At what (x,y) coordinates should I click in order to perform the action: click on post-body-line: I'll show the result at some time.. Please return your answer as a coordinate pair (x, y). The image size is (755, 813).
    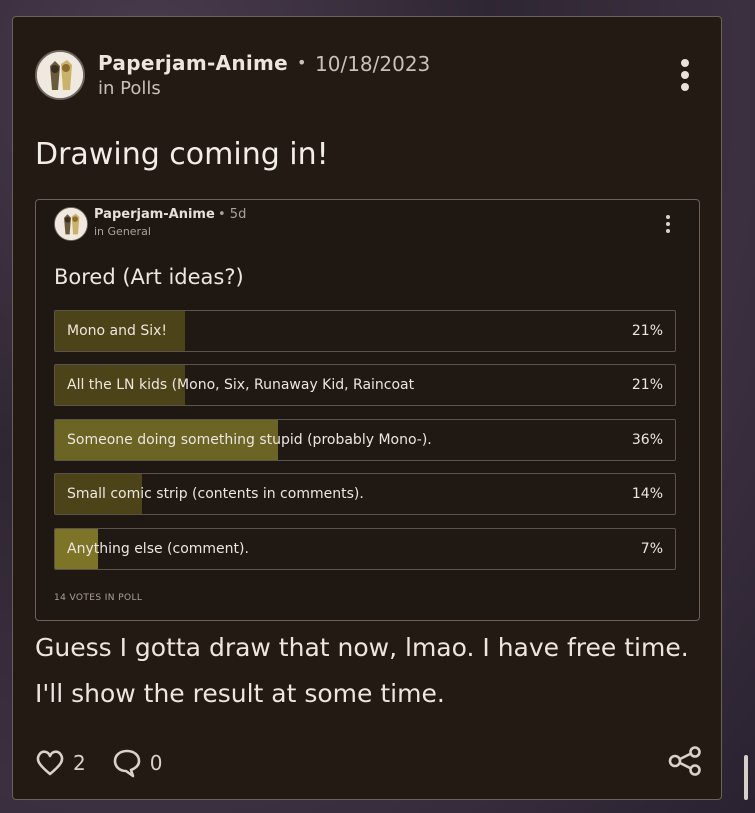
    Looking at the image, I should click on (240, 693).